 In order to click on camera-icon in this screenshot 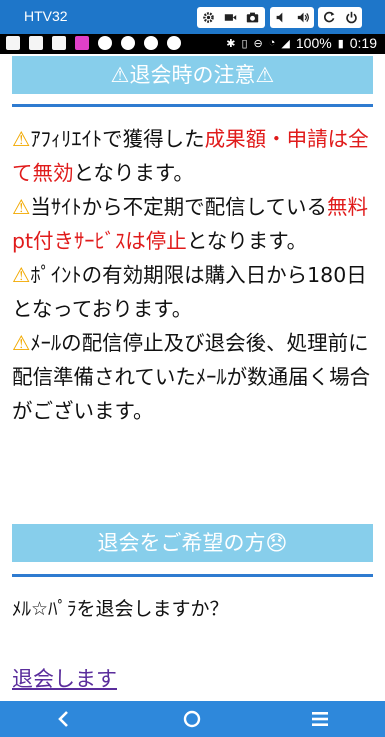, I will do `click(252, 17)`.